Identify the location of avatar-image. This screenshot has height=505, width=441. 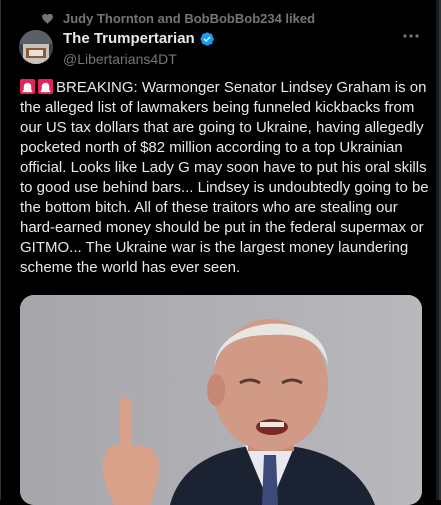
(36, 47).